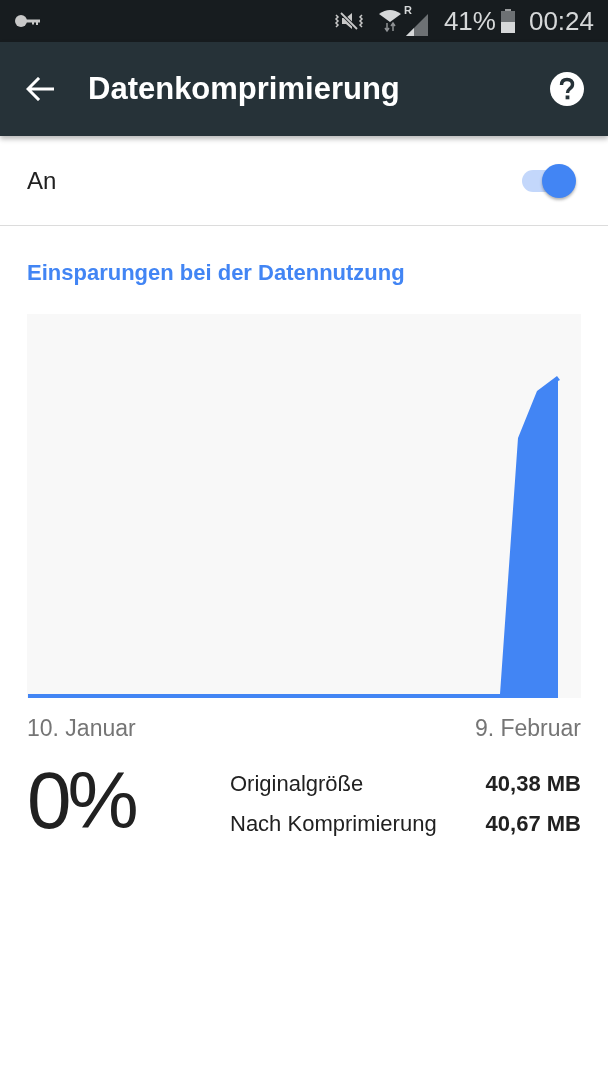 The width and height of the screenshot is (608, 1080). What do you see at coordinates (533, 823) in the screenshot?
I see `stat-value: 40,67 MB` at bounding box center [533, 823].